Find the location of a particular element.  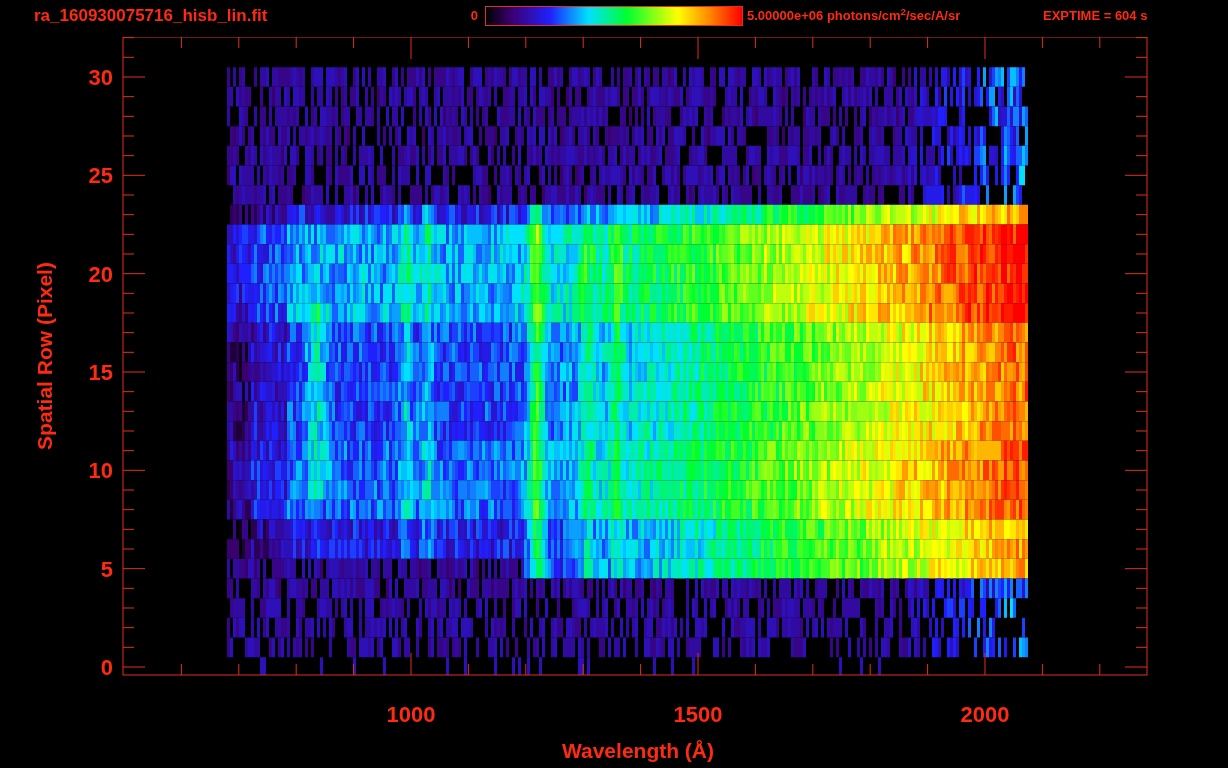

y-tick-label: 25 is located at coordinates (100, 176).